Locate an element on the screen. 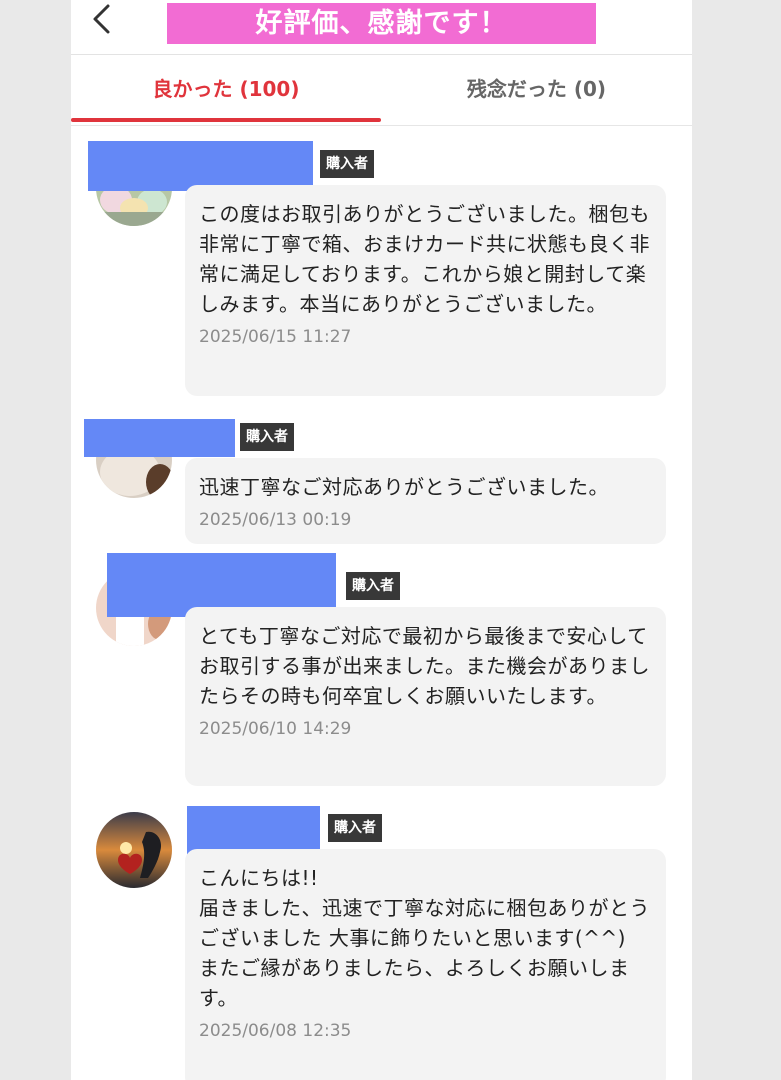 The width and height of the screenshot is (781, 1080). tab-bad: 残念だった (0) is located at coordinates (536, 88).